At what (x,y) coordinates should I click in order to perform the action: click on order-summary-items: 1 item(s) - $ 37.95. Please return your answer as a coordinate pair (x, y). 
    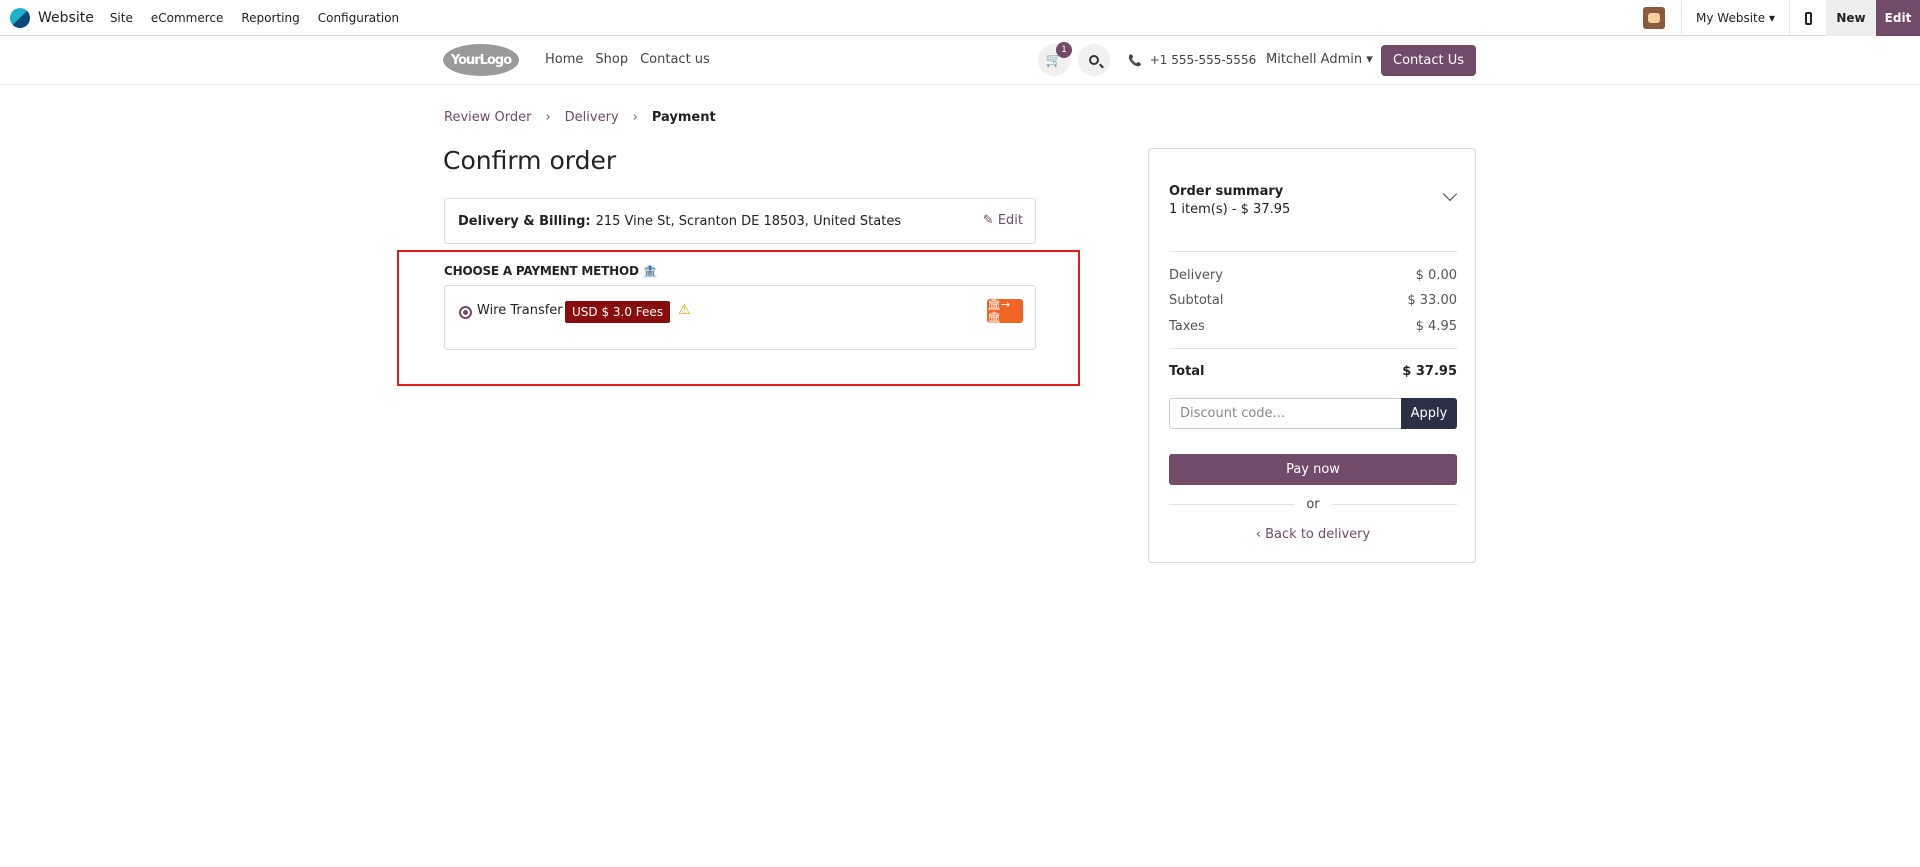
    Looking at the image, I should click on (1230, 209).